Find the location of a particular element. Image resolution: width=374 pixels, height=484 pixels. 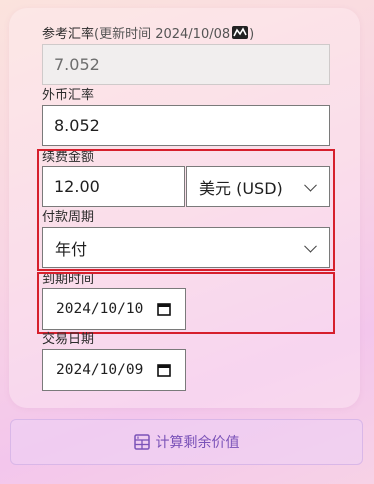

reference-rate-title: 参考汇率 is located at coordinates (68, 34).